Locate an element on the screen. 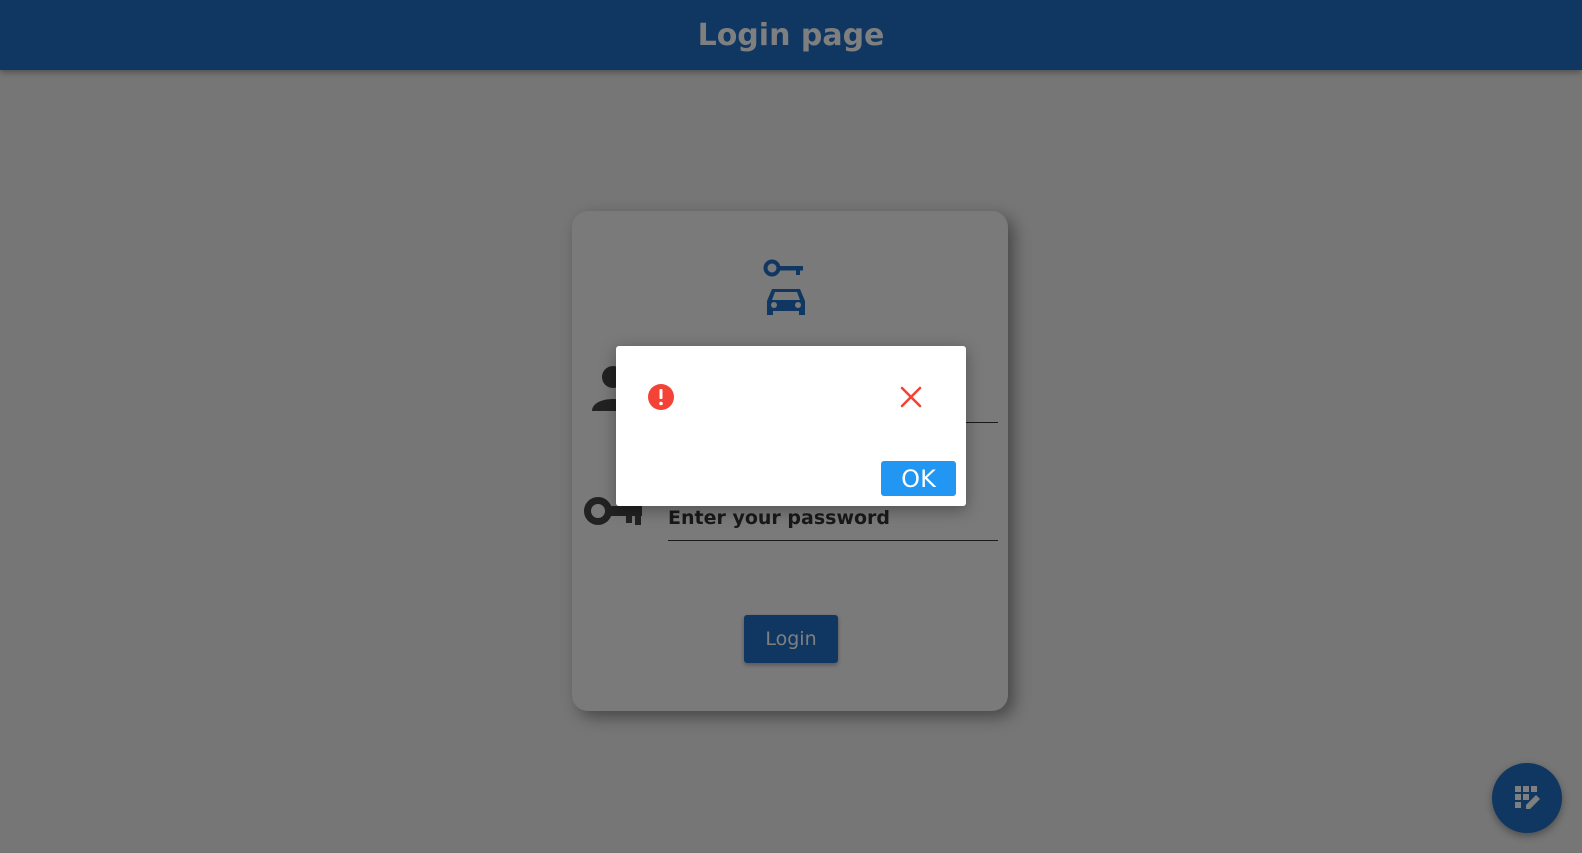  alert-dialog: OK is located at coordinates (791, 426).